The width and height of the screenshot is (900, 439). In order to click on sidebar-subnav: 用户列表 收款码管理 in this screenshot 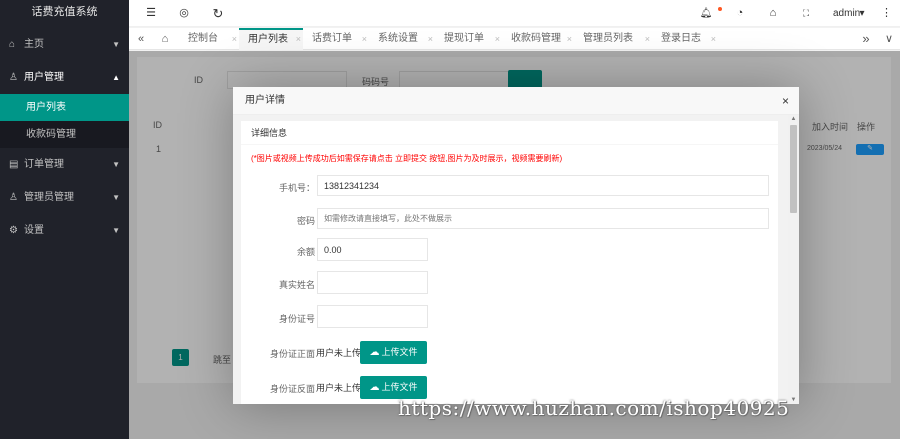, I will do `click(64, 121)`.